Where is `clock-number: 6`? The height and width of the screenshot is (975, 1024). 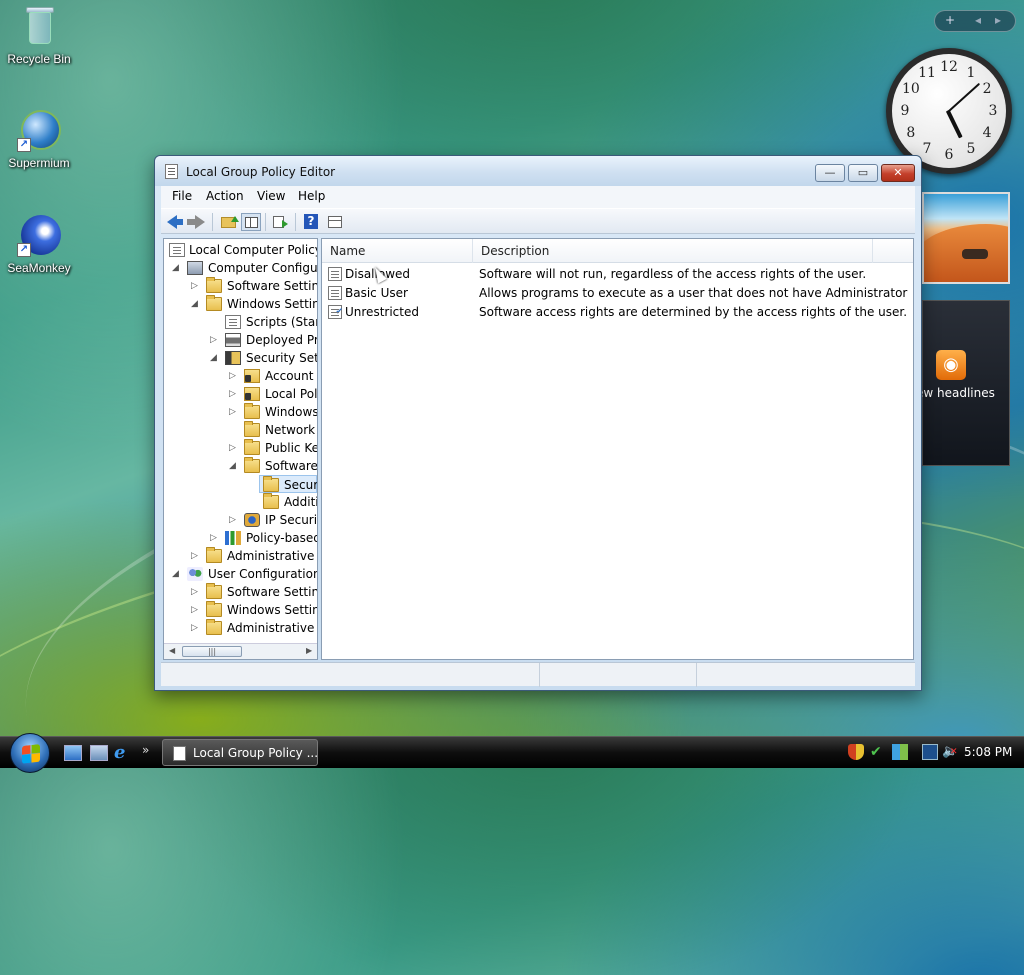
clock-number: 6 is located at coordinates (949, 155).